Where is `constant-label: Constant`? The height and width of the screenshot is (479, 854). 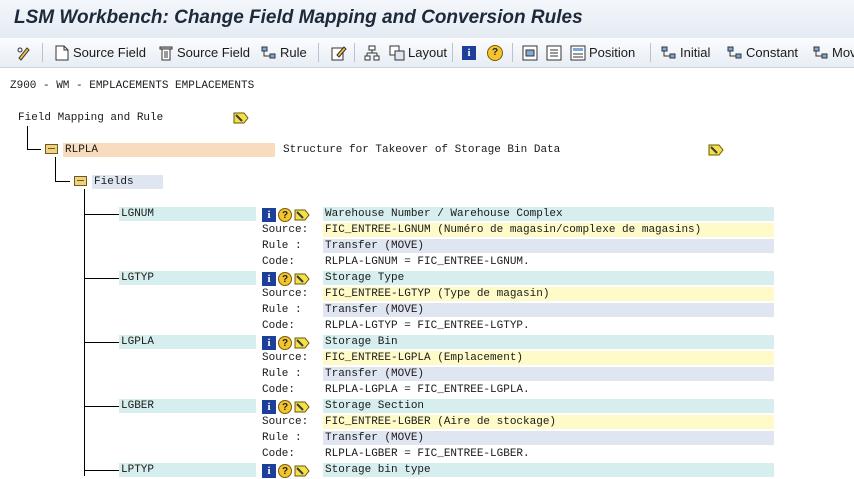 constant-label: Constant is located at coordinates (772, 52).